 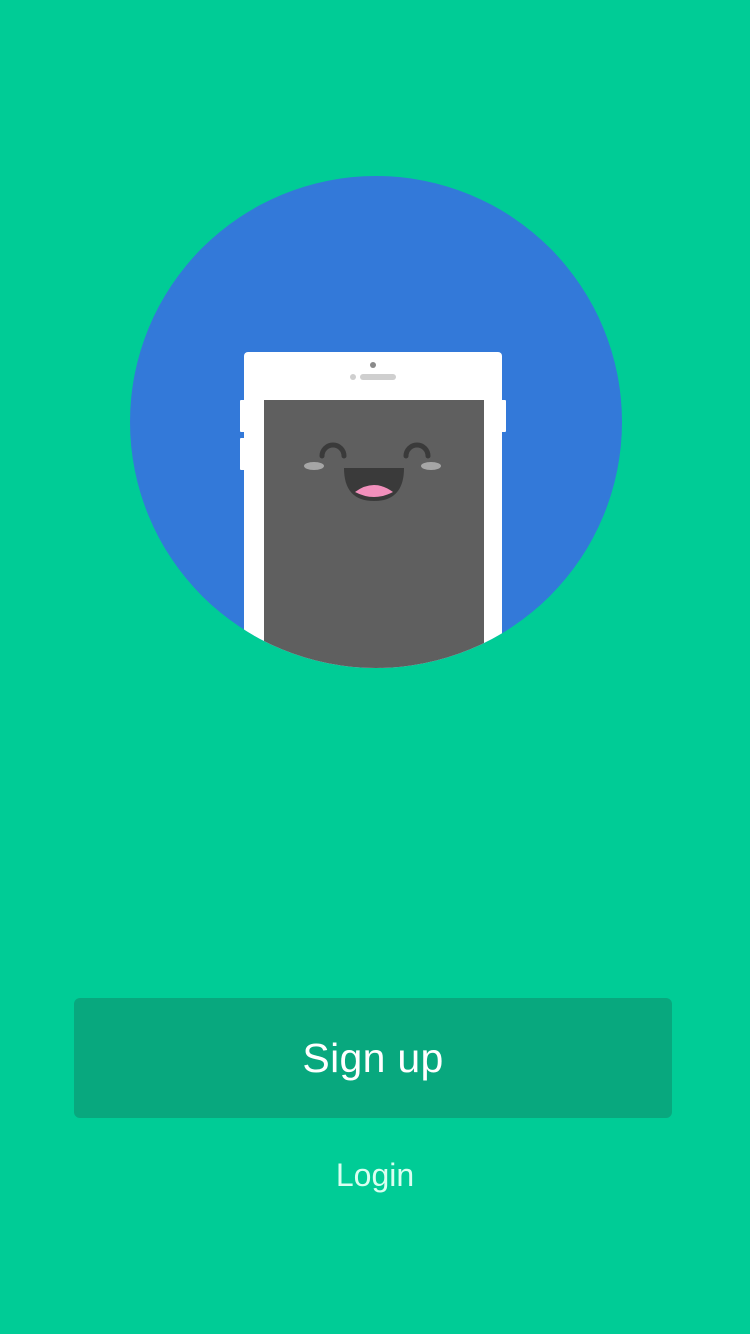 I want to click on login-label: Login, so click(x=375, y=1174).